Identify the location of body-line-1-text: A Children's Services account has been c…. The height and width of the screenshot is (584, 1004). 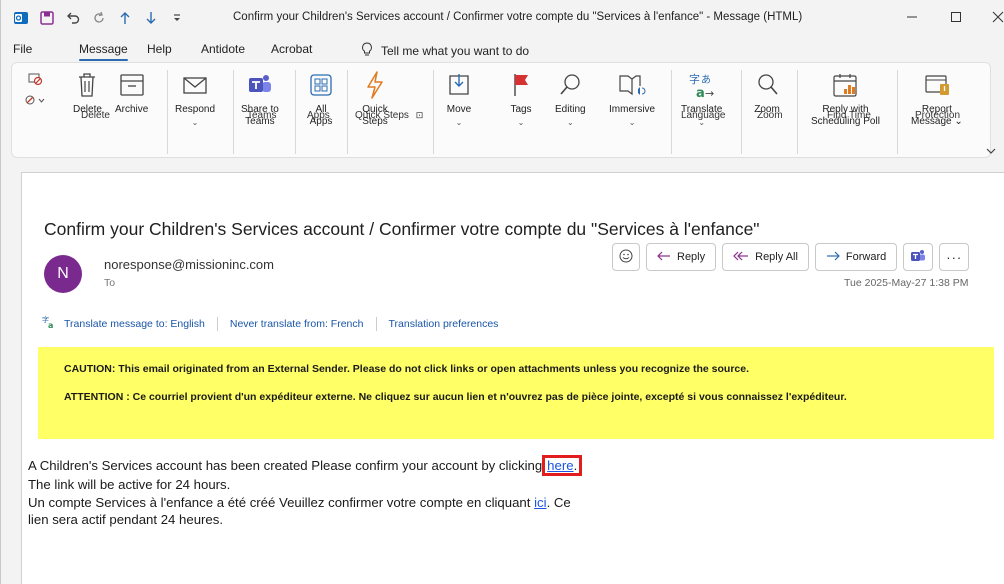
(285, 465).